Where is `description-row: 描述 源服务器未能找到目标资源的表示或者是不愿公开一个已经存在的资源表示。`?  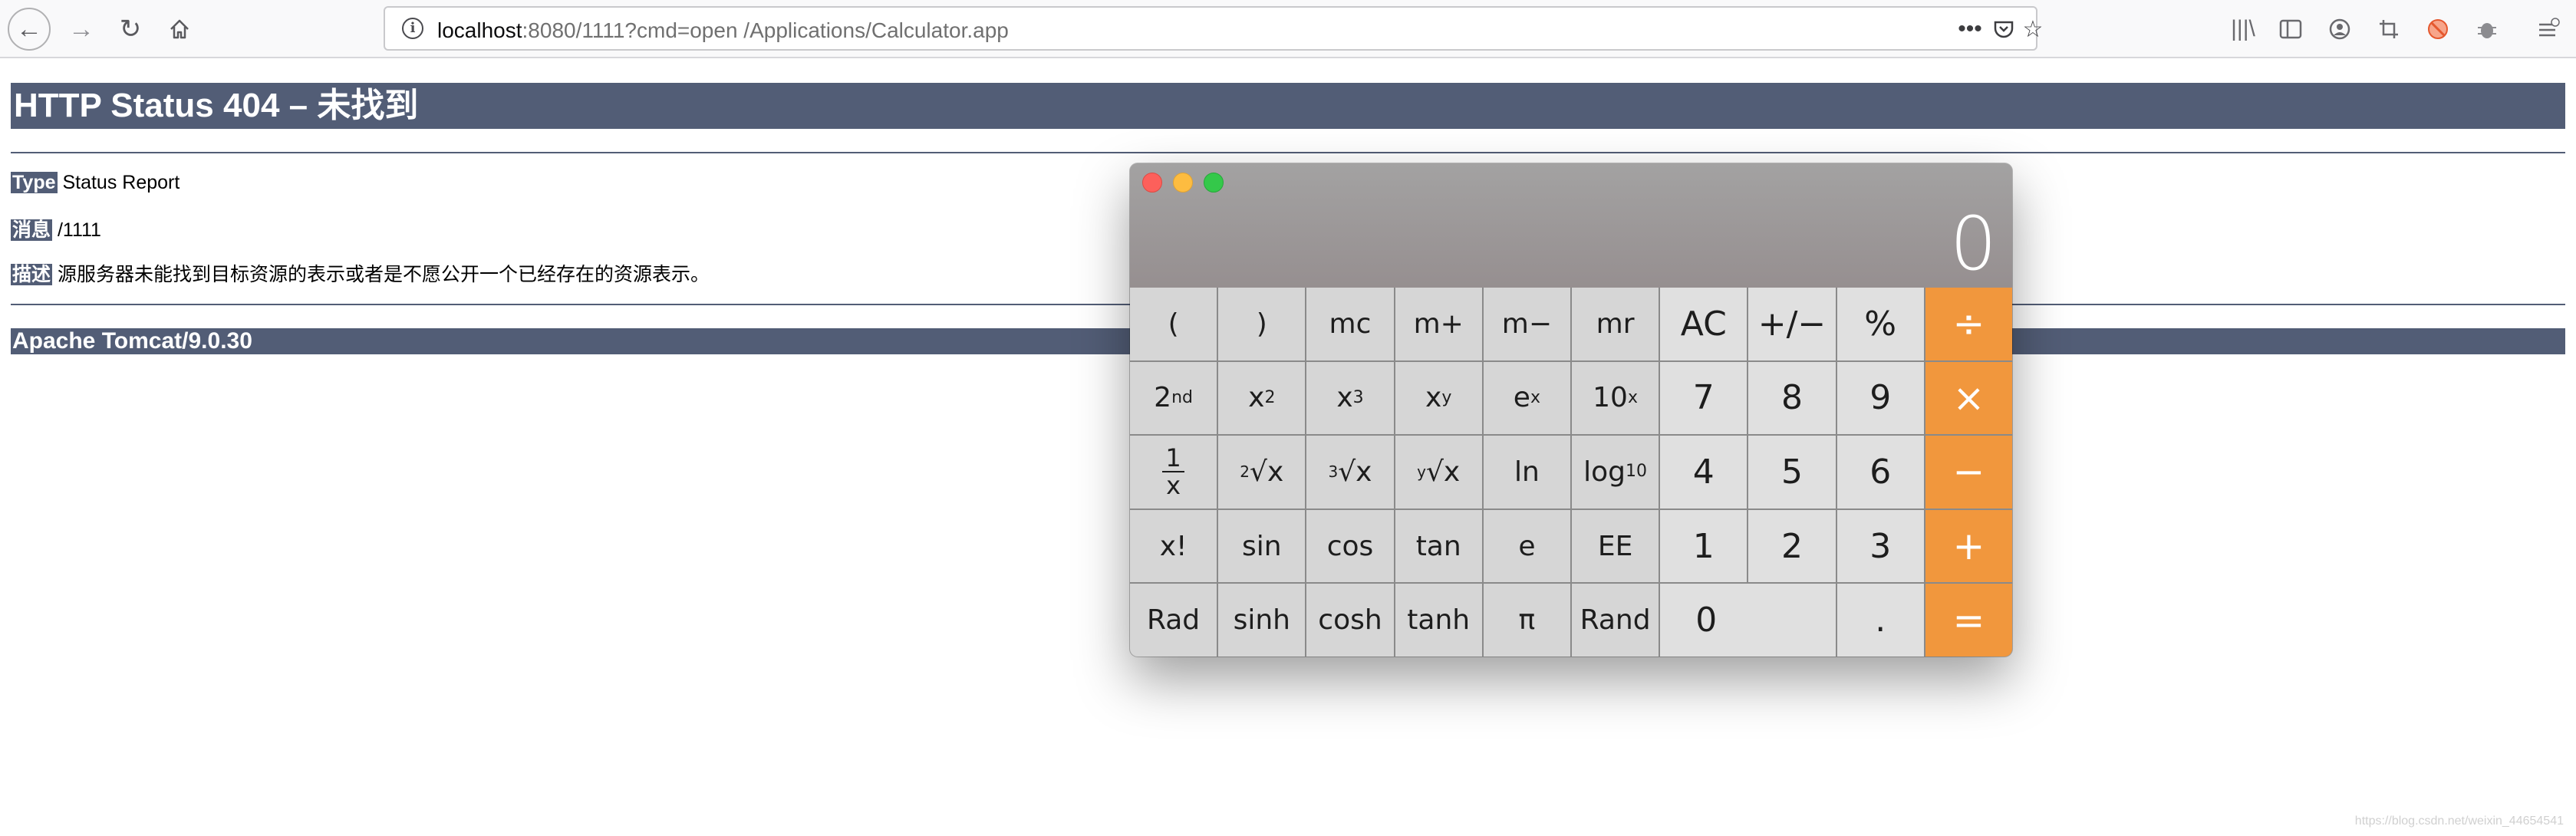 description-row: 描述 源服务器未能找到目标资源的表示或者是不愿公开一个已经存在的资源表示。 is located at coordinates (360, 273).